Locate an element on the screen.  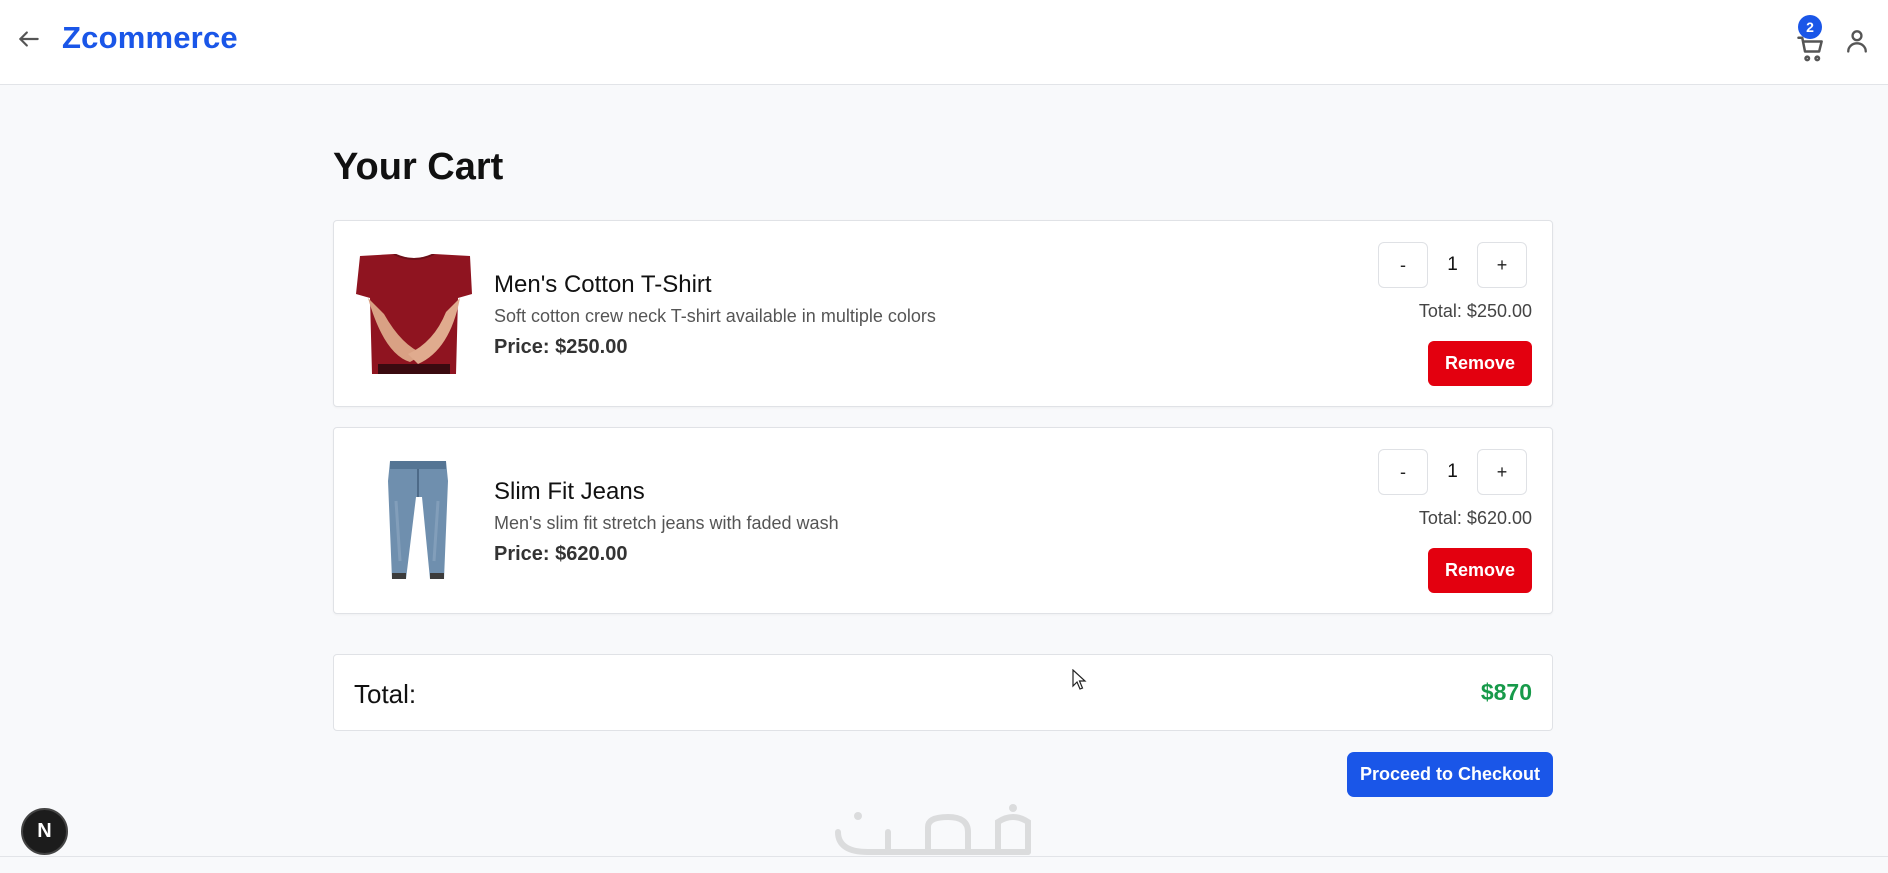
proceed-to-checkout-button: Proceed to Checkout is located at coordinates (1450, 774).